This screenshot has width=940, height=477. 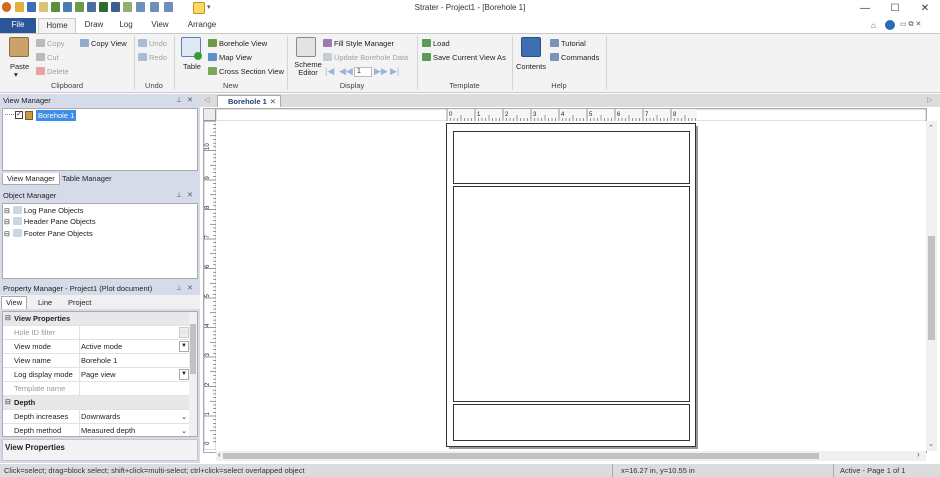 What do you see at coordinates (59, 221) in the screenshot?
I see `tree-item-label: Header Pane Objects` at bounding box center [59, 221].